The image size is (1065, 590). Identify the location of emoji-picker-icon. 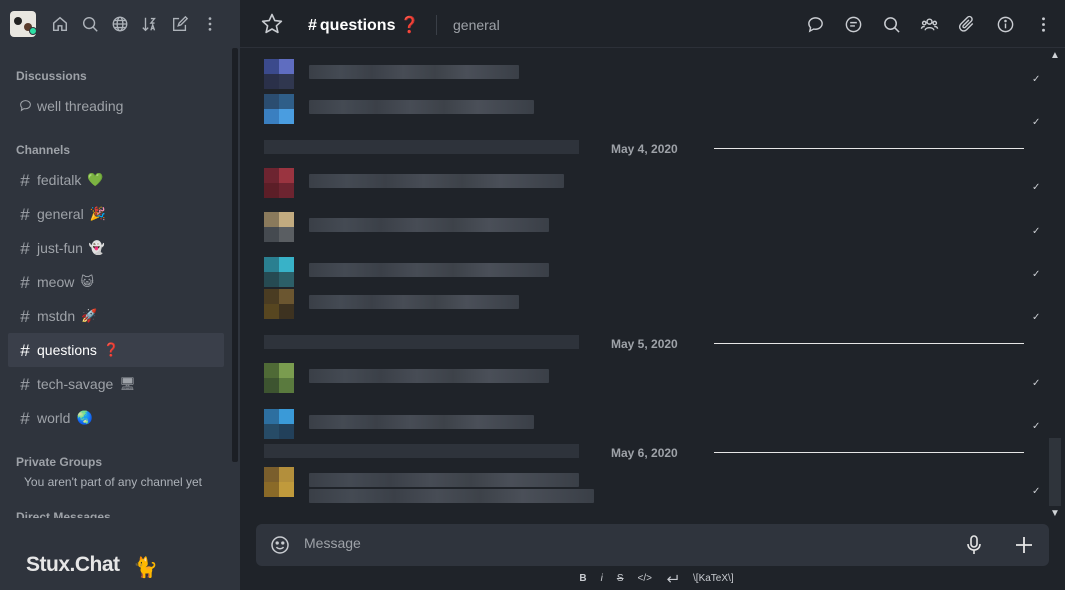
(280, 545).